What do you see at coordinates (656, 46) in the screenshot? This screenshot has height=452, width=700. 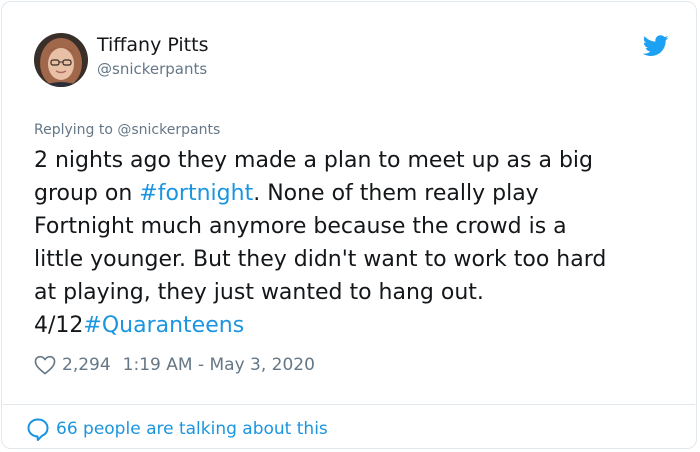 I see `twitter-bird-icon` at bounding box center [656, 46].